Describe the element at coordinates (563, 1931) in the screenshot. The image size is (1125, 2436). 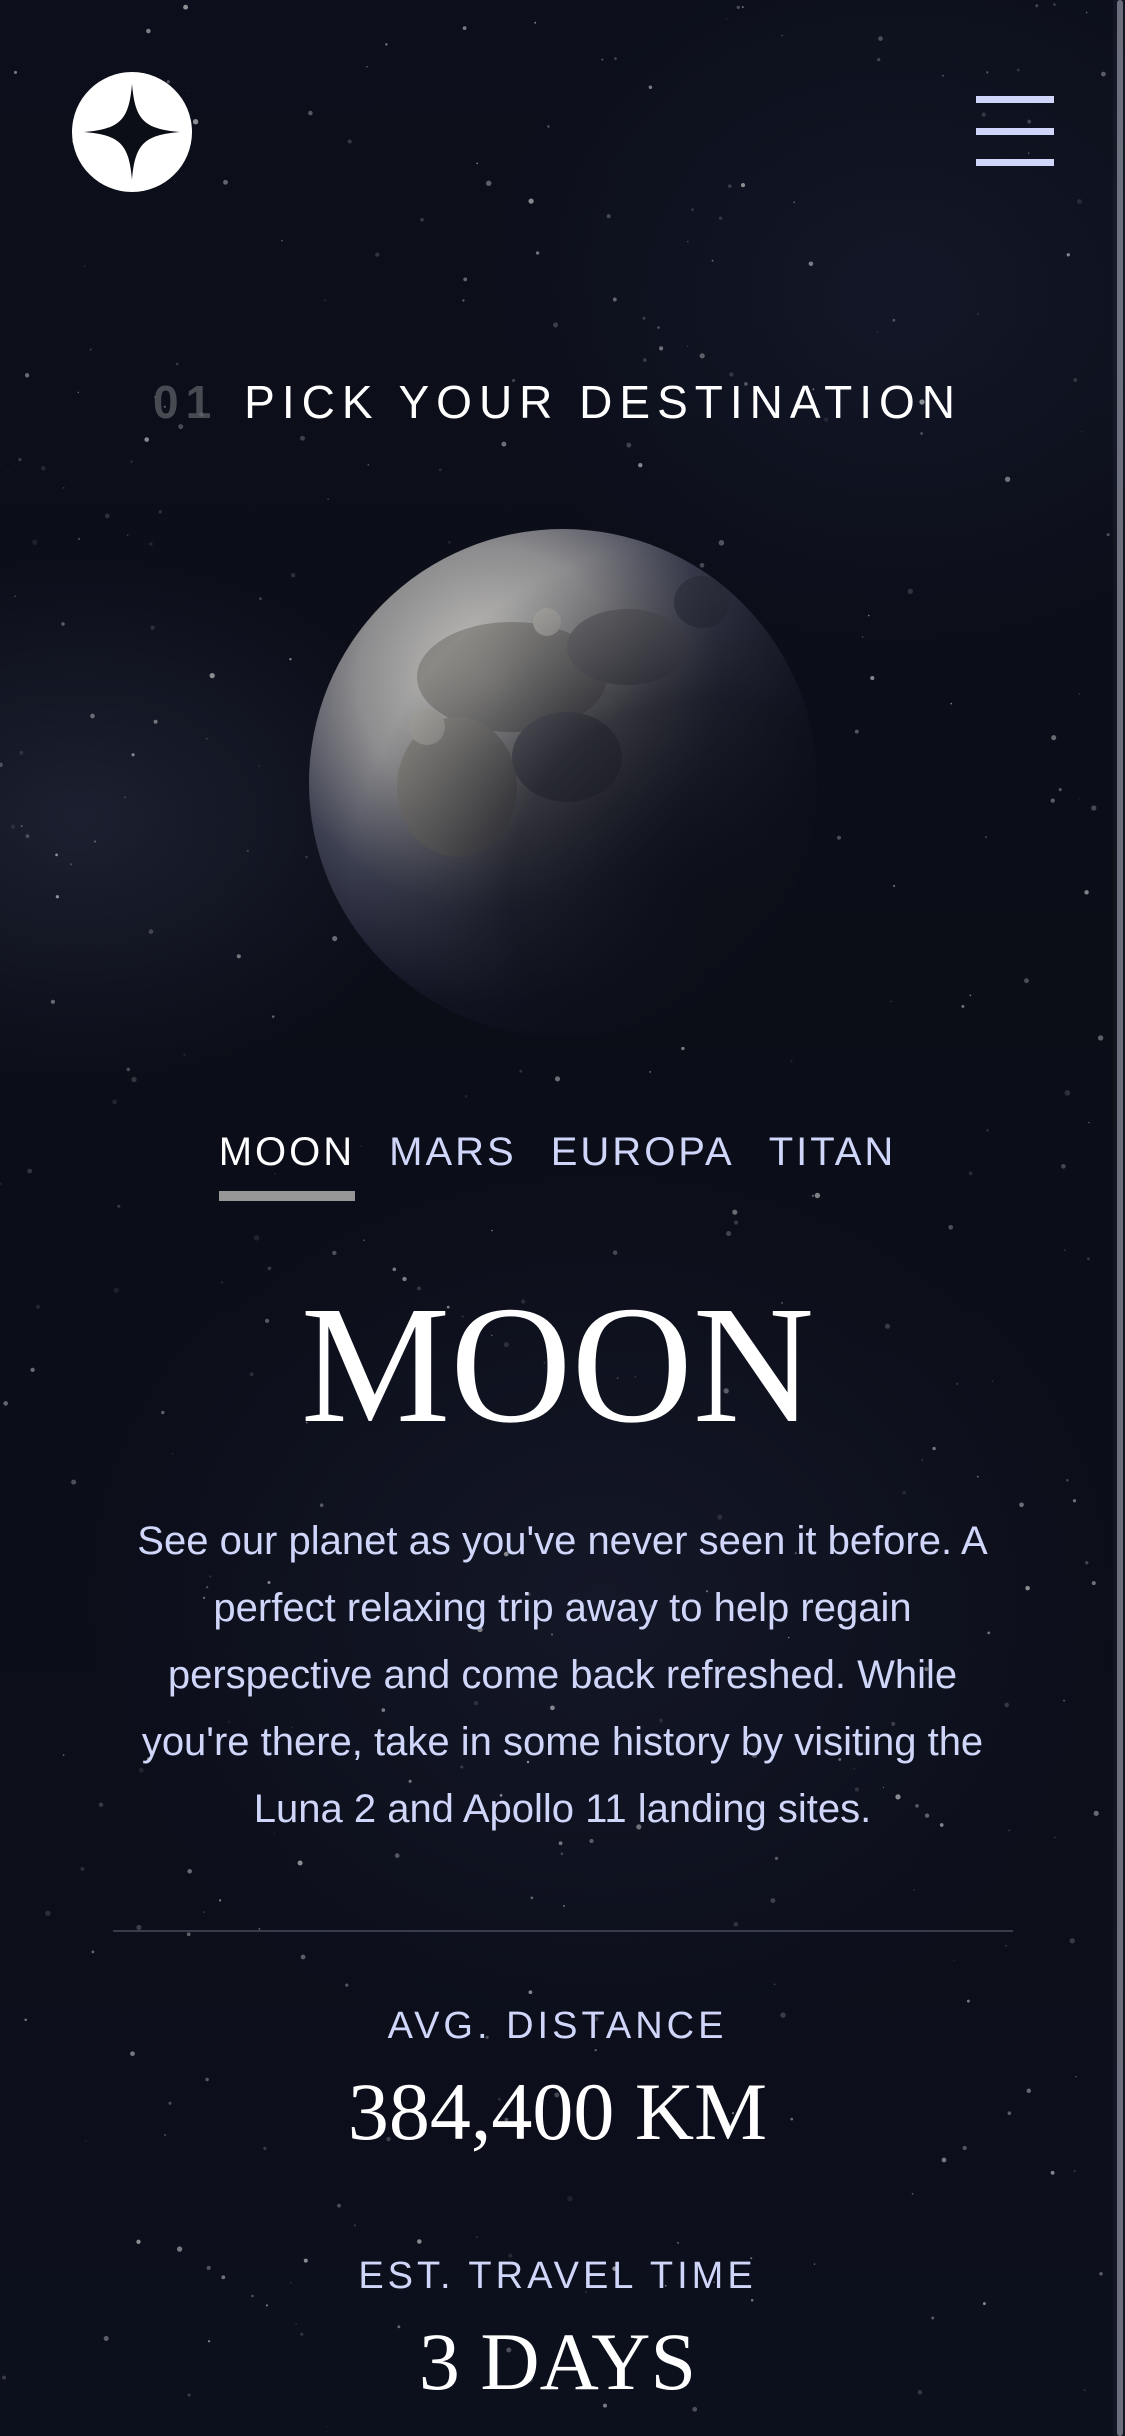
I see `divider` at that location.